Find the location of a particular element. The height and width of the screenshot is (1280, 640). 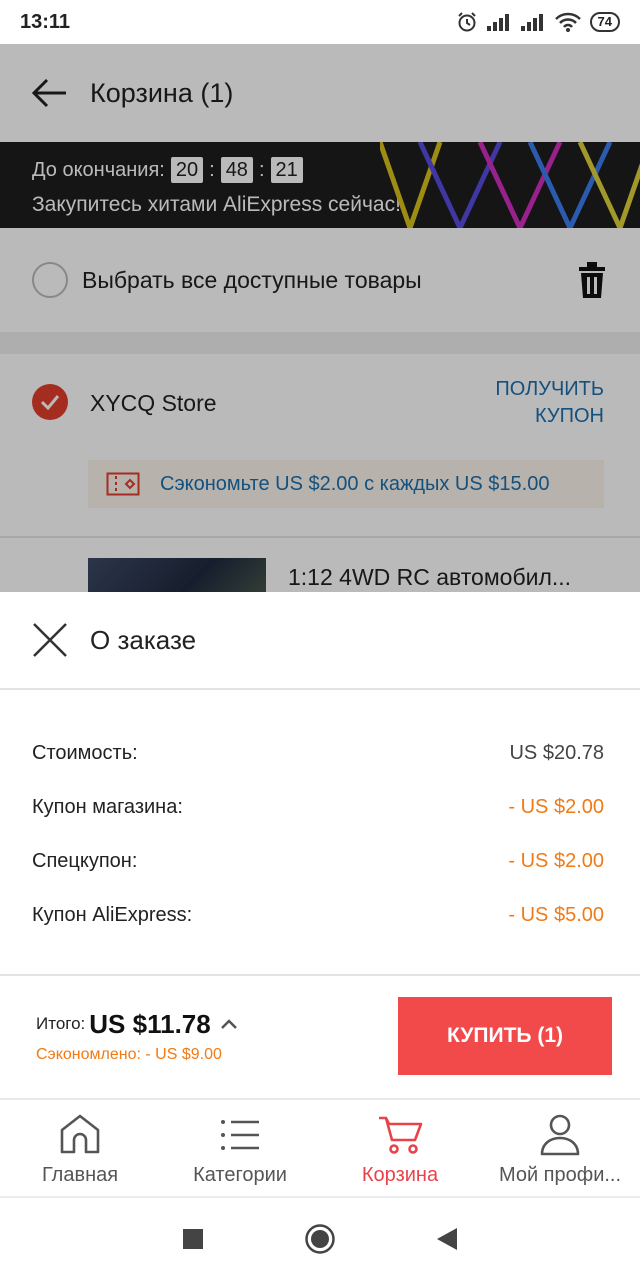

panel-header: О заказе is located at coordinates (320, 641).